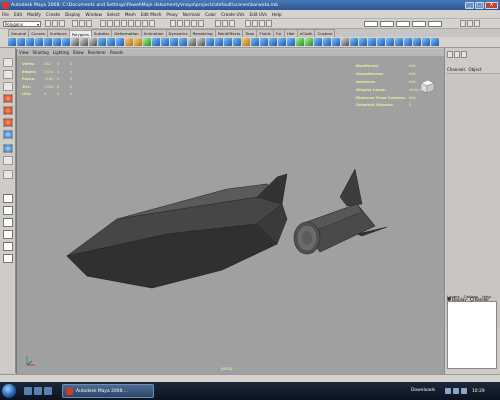 The width and height of the screenshot is (500, 400). What do you see at coordinates (477, 23) in the screenshot?
I see `channel-box-icon` at bounding box center [477, 23].